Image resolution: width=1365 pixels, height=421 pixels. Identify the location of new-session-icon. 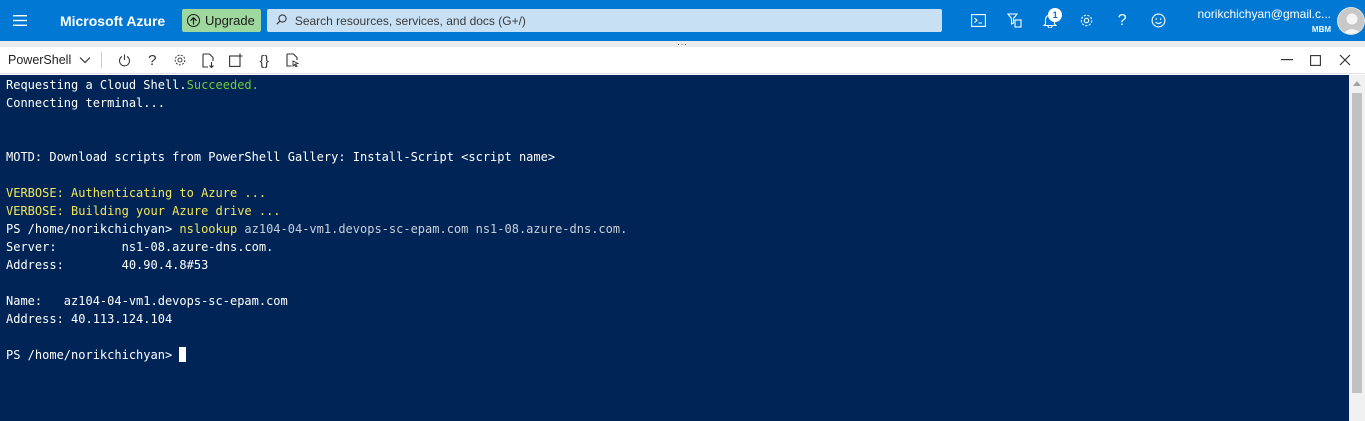
(236, 60).